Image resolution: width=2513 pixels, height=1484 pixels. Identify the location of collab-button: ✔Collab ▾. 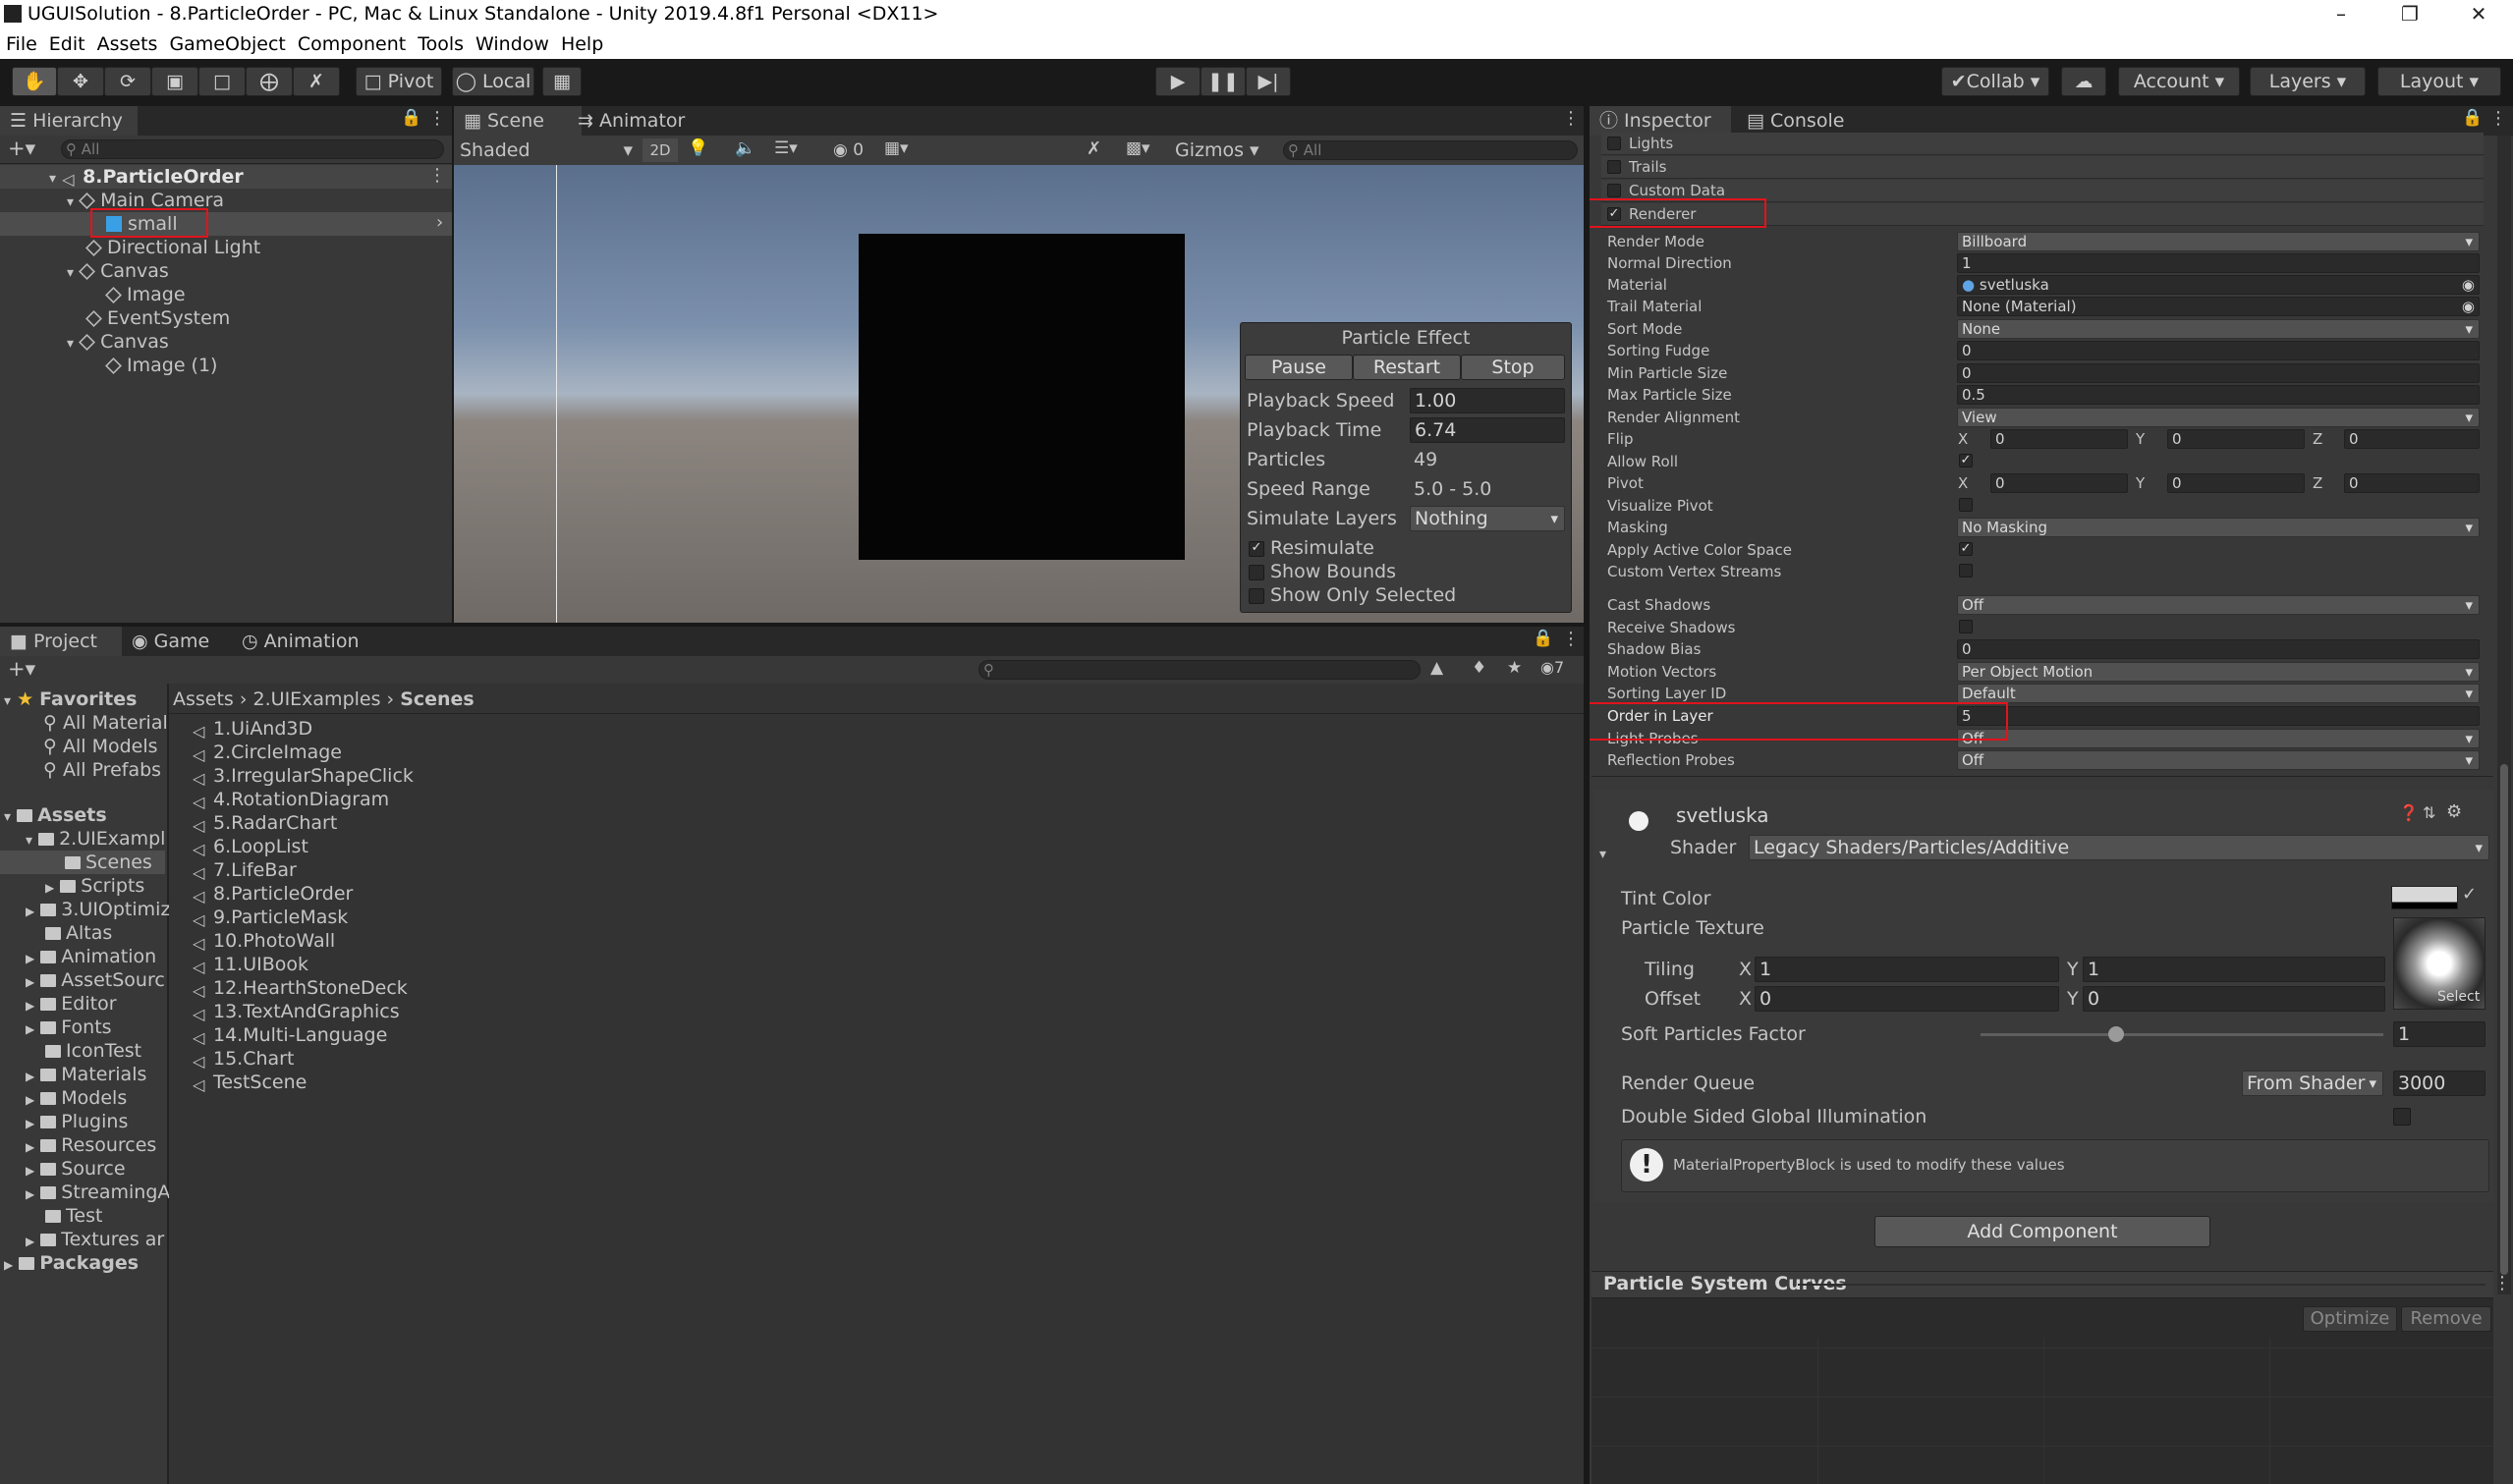
(1995, 81).